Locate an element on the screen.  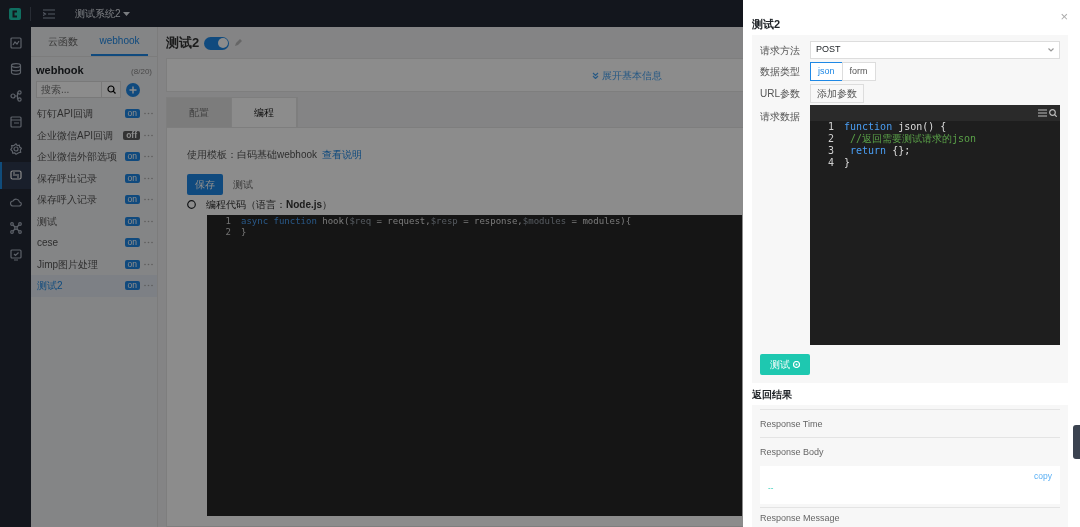
chevron-icon is located at coordinates (1051, 50).